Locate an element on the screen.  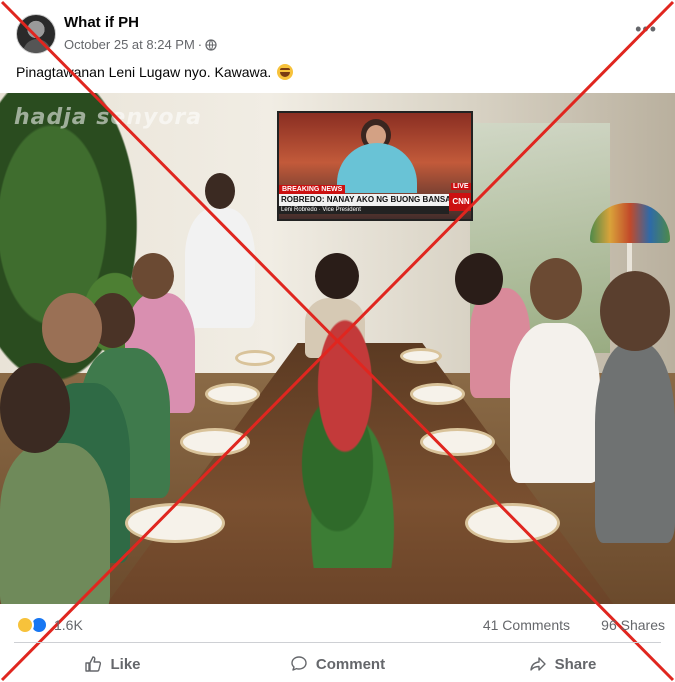
actions-divider is located at coordinates (337, 642).